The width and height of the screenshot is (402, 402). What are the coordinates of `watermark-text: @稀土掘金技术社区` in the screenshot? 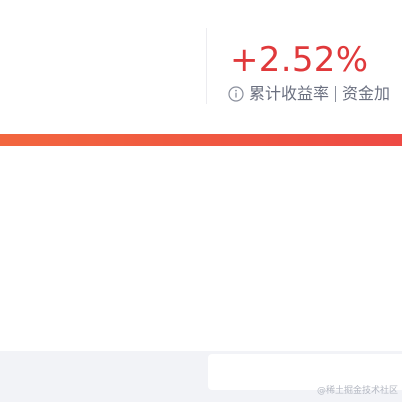 It's located at (357, 391).